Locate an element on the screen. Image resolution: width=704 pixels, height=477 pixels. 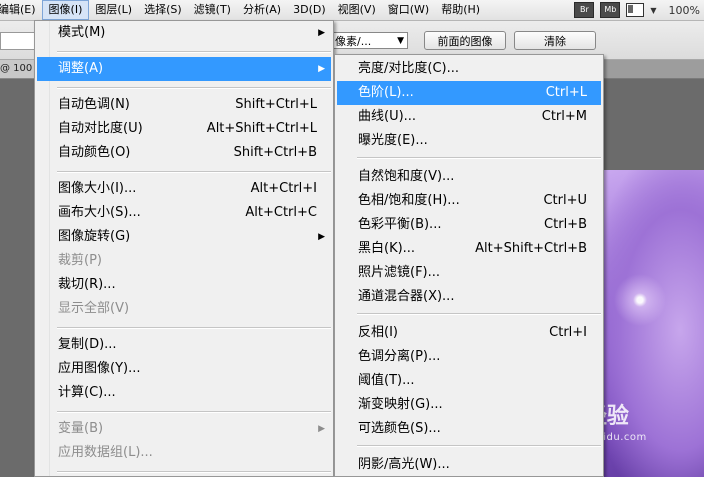
menu-filter: 滤镜(T) is located at coordinates (212, 10).